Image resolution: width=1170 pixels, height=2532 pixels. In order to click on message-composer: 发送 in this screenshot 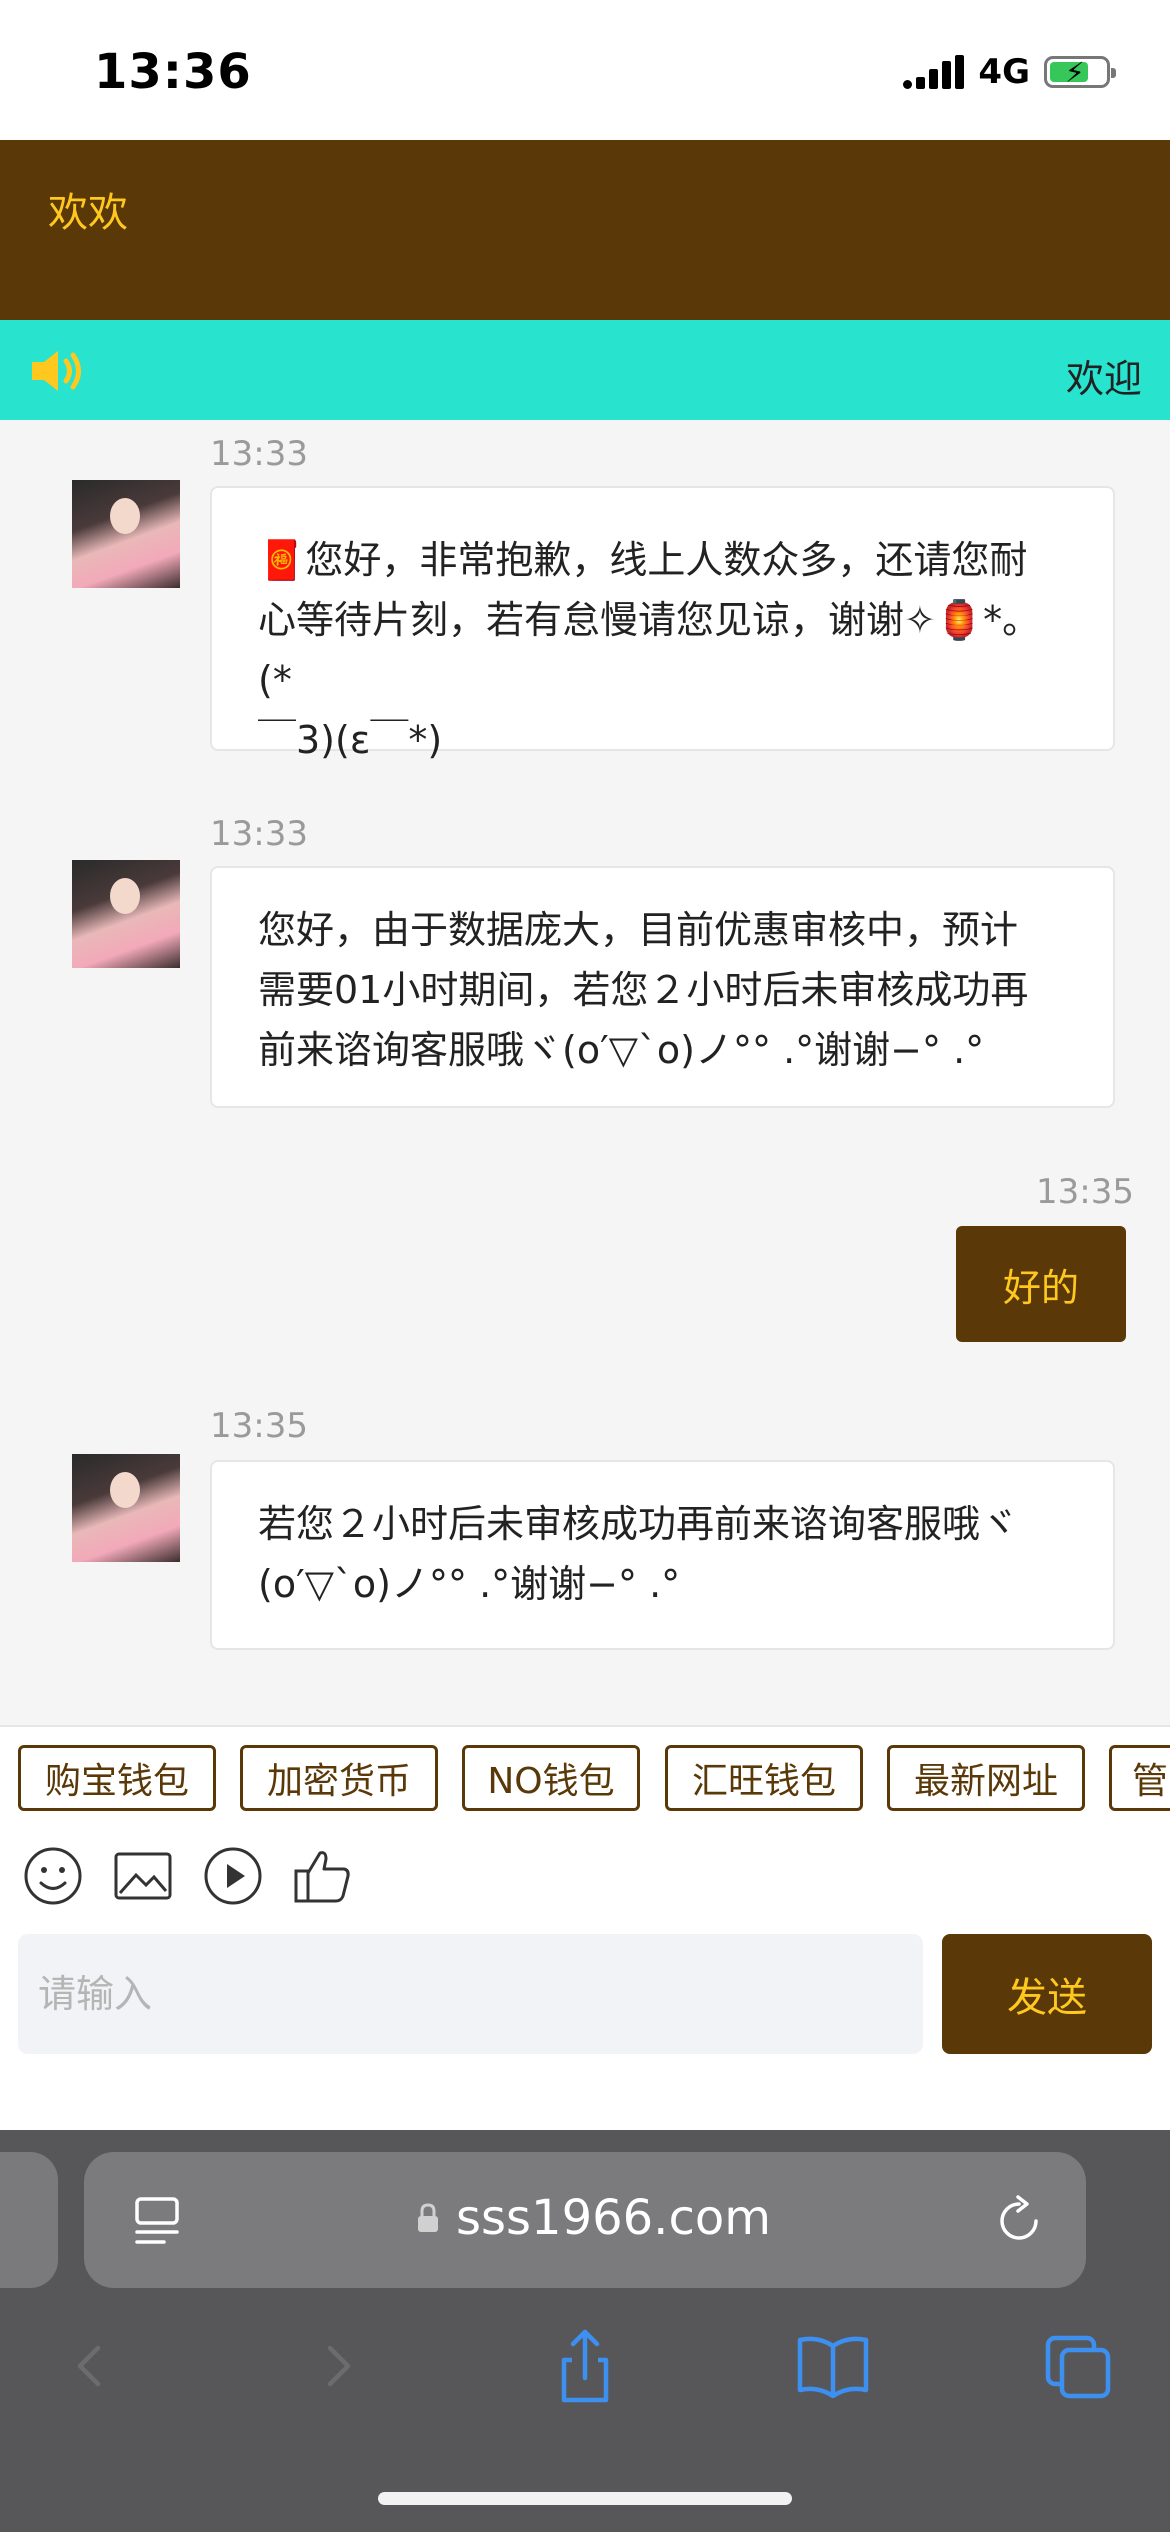, I will do `click(585, 2030)`.